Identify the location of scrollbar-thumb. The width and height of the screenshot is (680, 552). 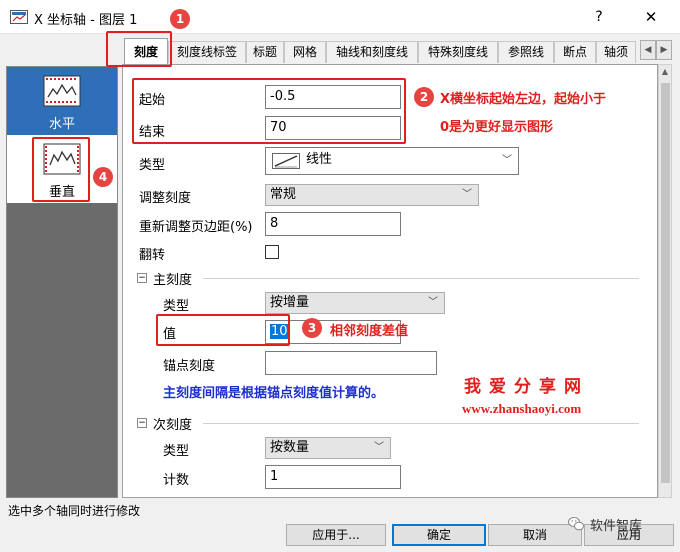
(665, 283).